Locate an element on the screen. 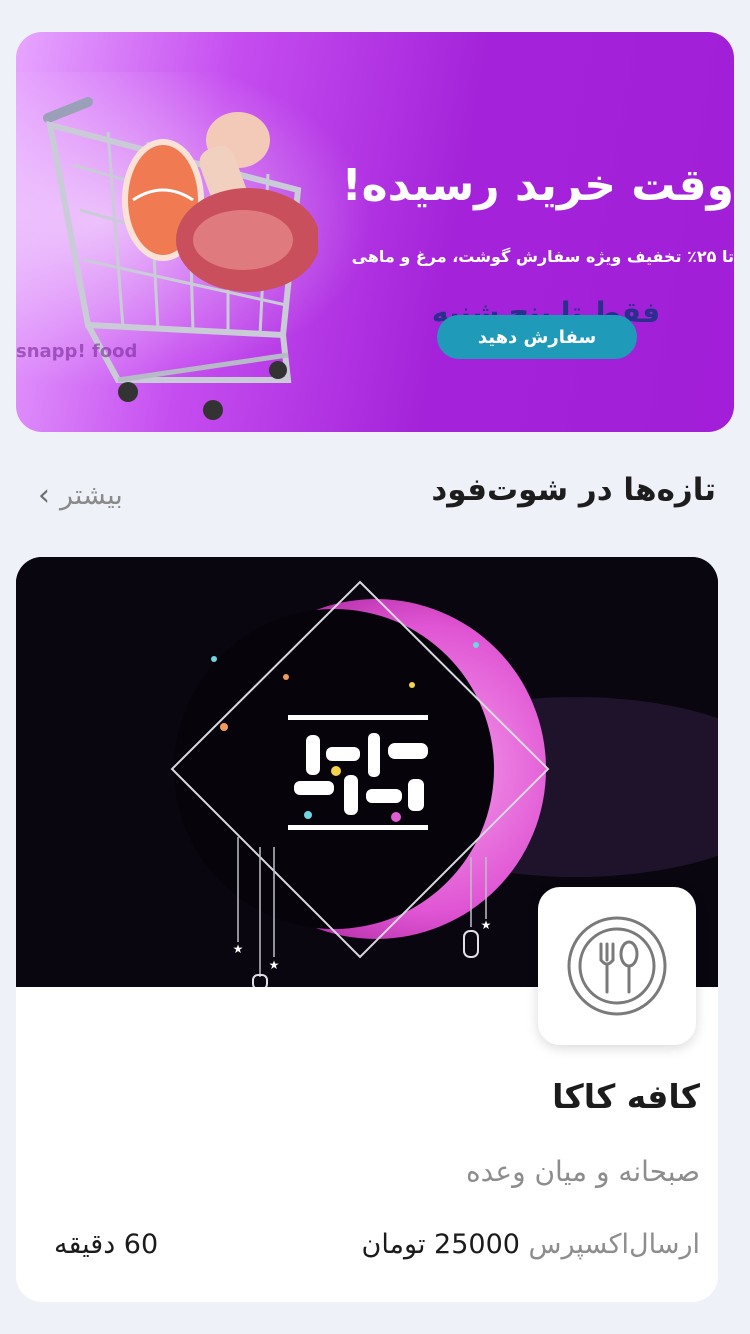  see-more-link: ‹ بیشتر is located at coordinates (80, 495).